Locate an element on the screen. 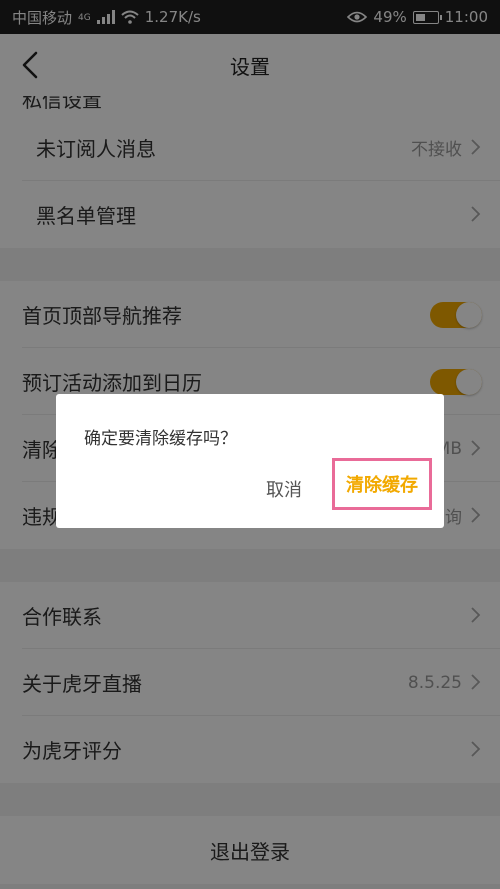  clear-cache-dialog: 确定要清除缓存吗？ 取消 清除缓存 is located at coordinates (250, 461).